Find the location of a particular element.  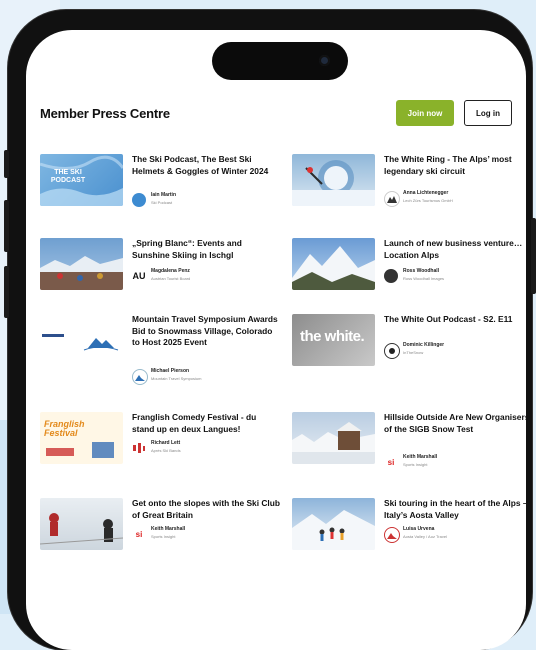

article-thumbnail: THE SKI PODCAST is located at coordinates (81, 180).